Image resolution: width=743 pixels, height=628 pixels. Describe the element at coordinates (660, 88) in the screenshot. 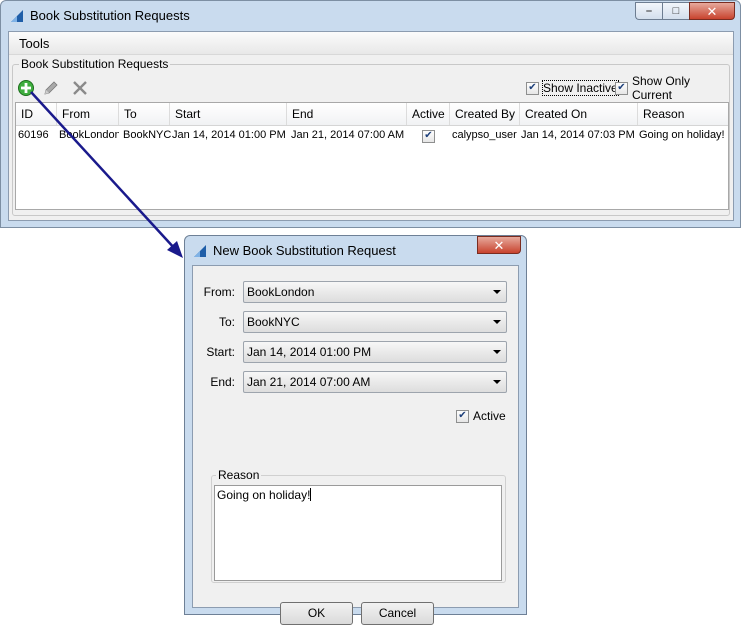

I see `show-only-current-label: Show Only Current` at that location.